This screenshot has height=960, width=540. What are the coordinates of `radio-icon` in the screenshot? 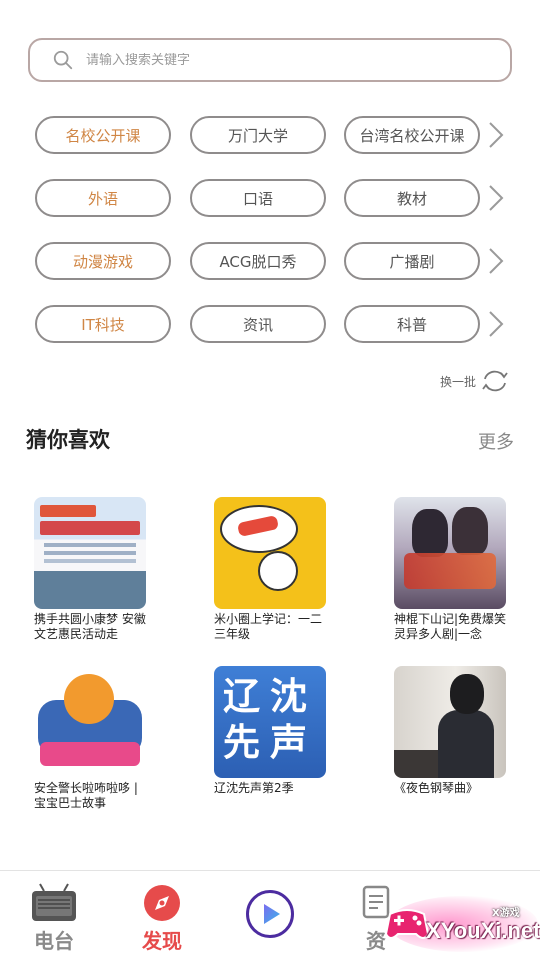 It's located at (54, 902).